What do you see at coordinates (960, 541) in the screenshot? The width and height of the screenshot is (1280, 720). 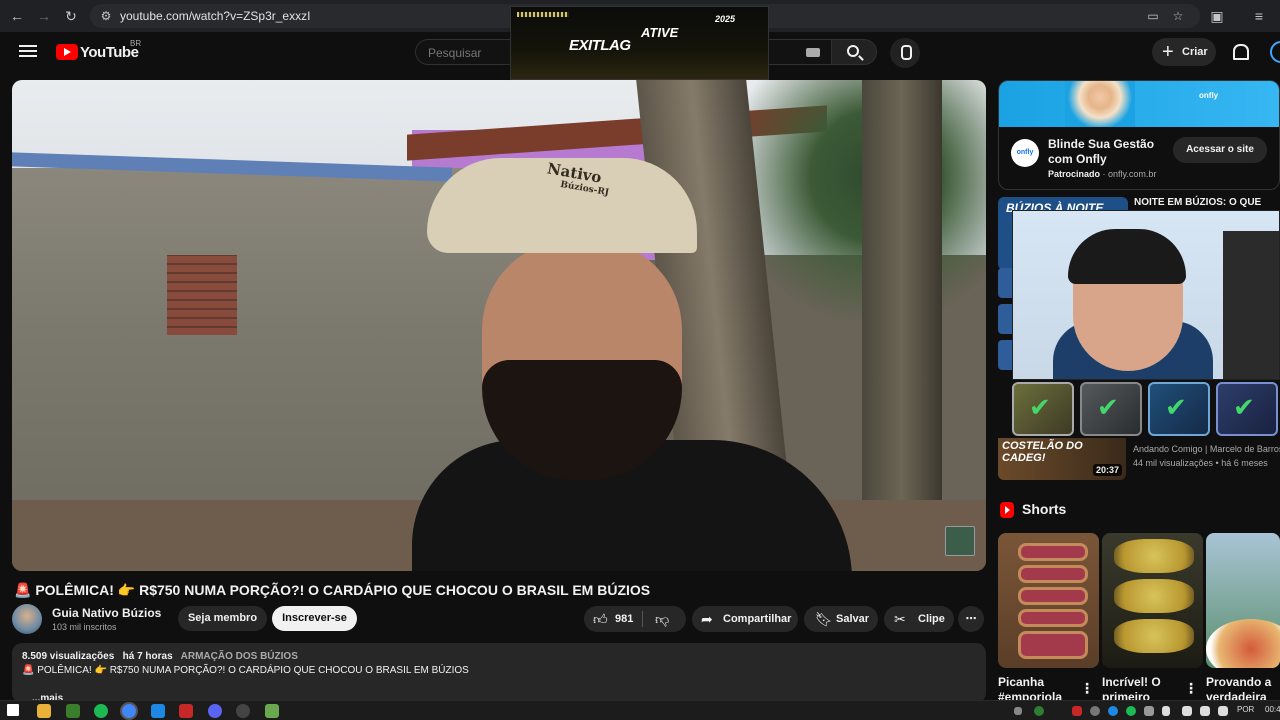 I see `channel-watermark` at bounding box center [960, 541].